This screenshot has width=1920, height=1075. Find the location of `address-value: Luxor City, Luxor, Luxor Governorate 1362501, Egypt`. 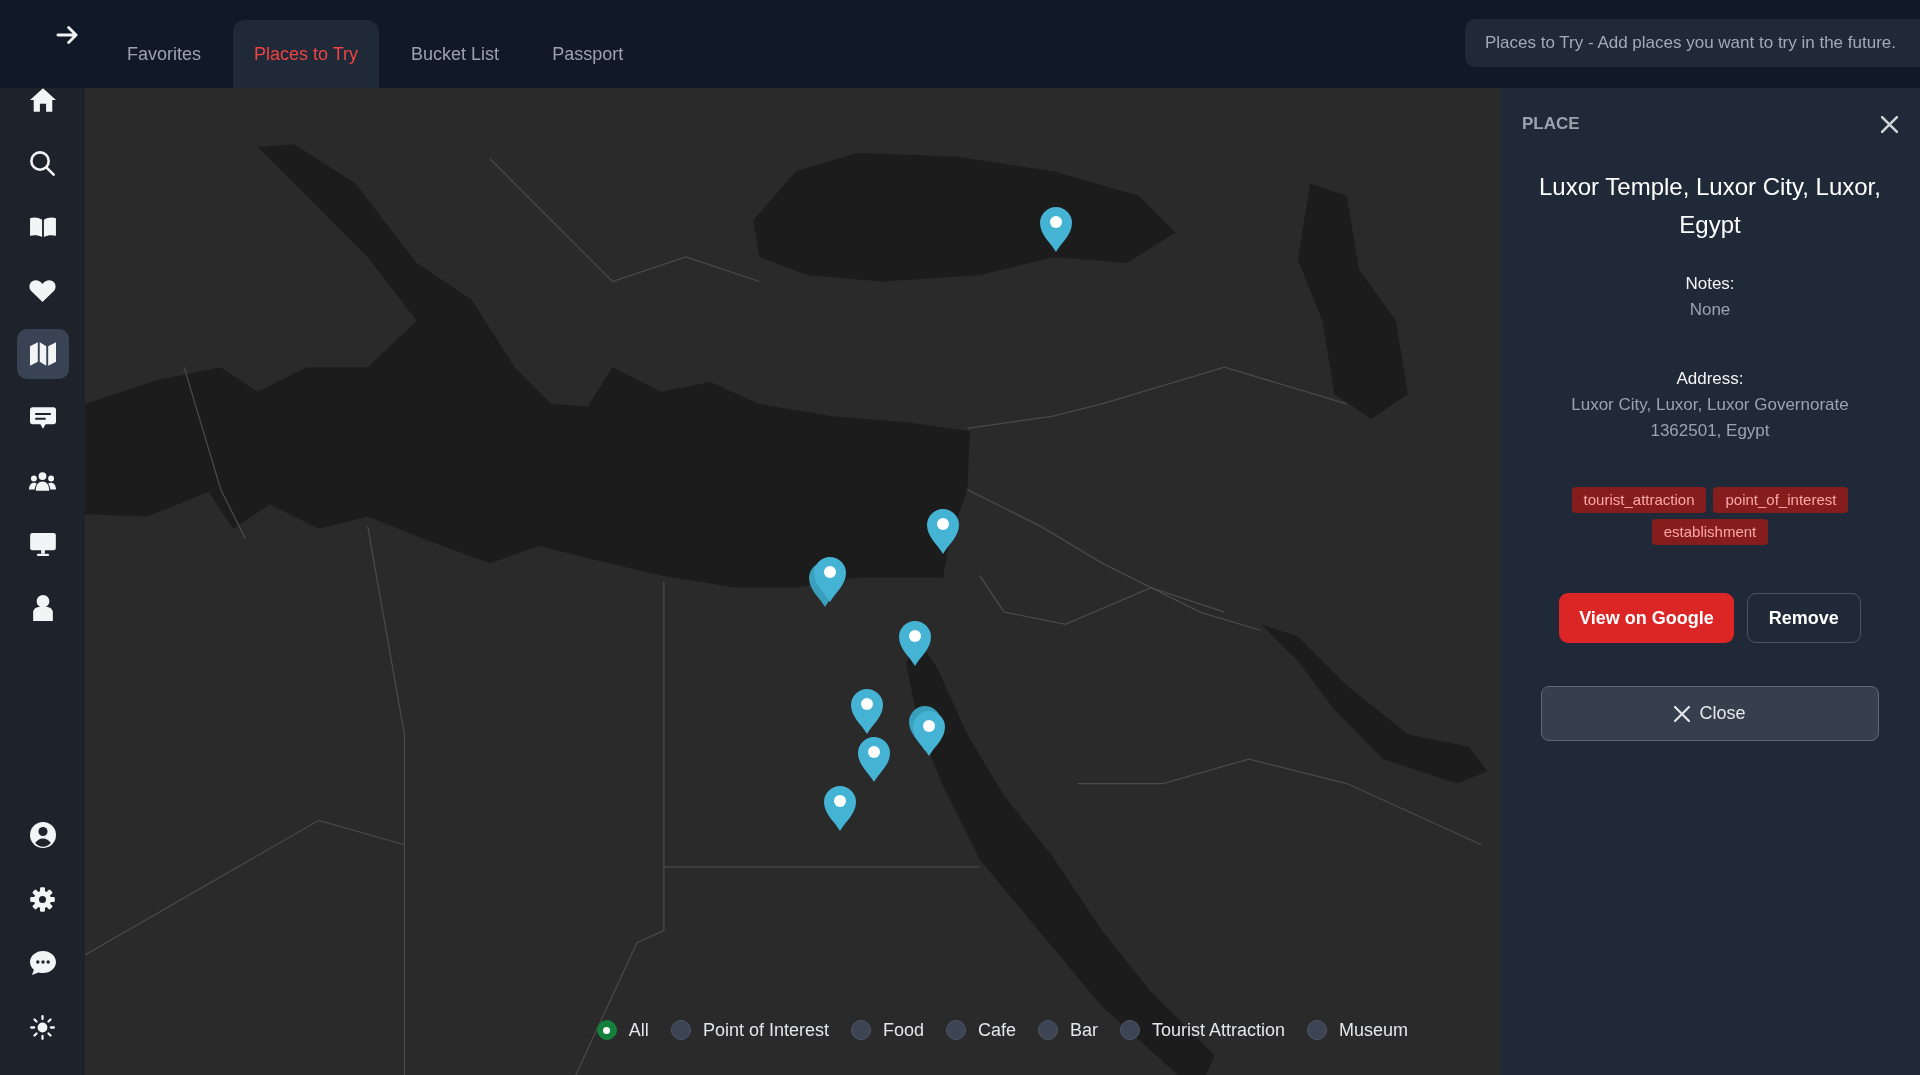

address-value: Luxor City, Luxor, Luxor Governorate 1362501, Egypt is located at coordinates (1710, 418).